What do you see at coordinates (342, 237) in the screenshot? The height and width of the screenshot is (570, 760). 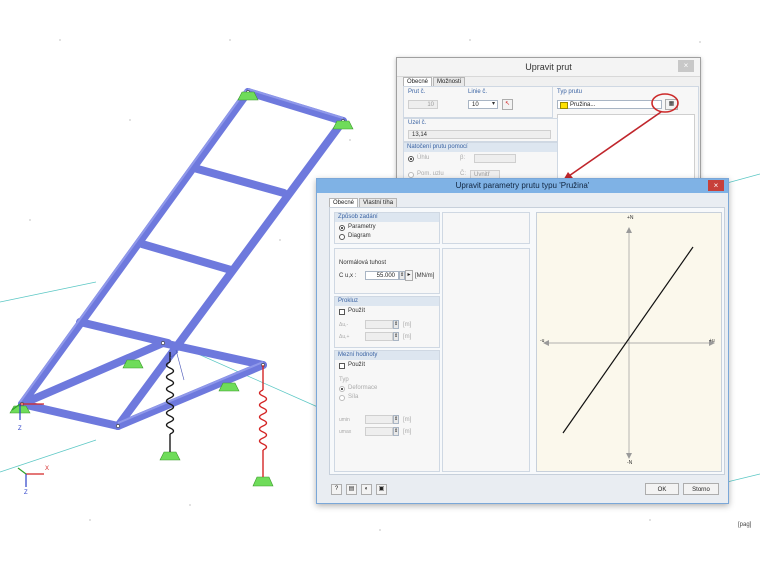 I see `input-diagram-radio` at bounding box center [342, 237].